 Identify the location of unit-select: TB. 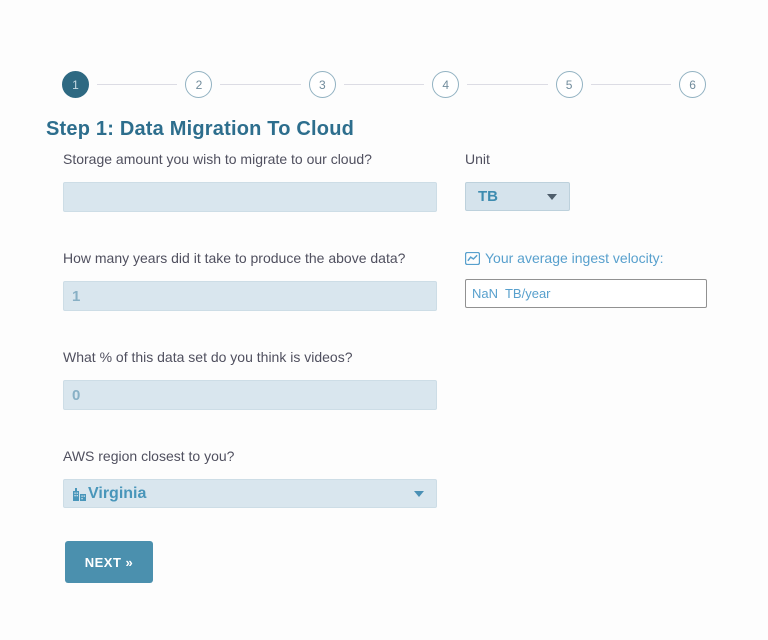
(517, 196).